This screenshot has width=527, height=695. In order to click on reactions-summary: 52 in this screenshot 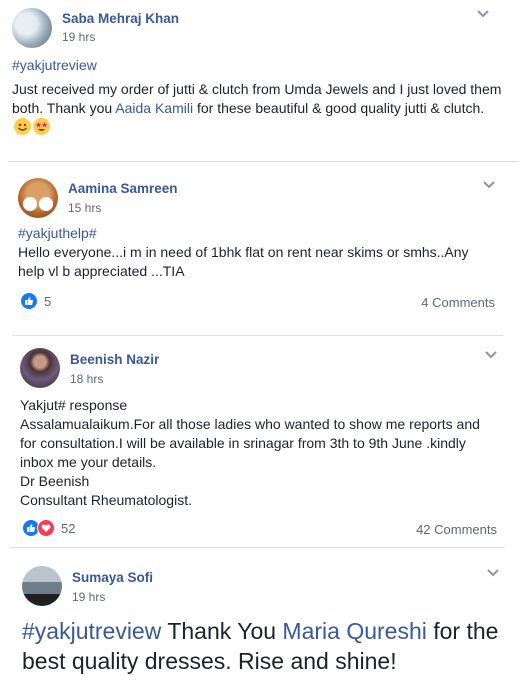, I will do `click(48, 528)`.